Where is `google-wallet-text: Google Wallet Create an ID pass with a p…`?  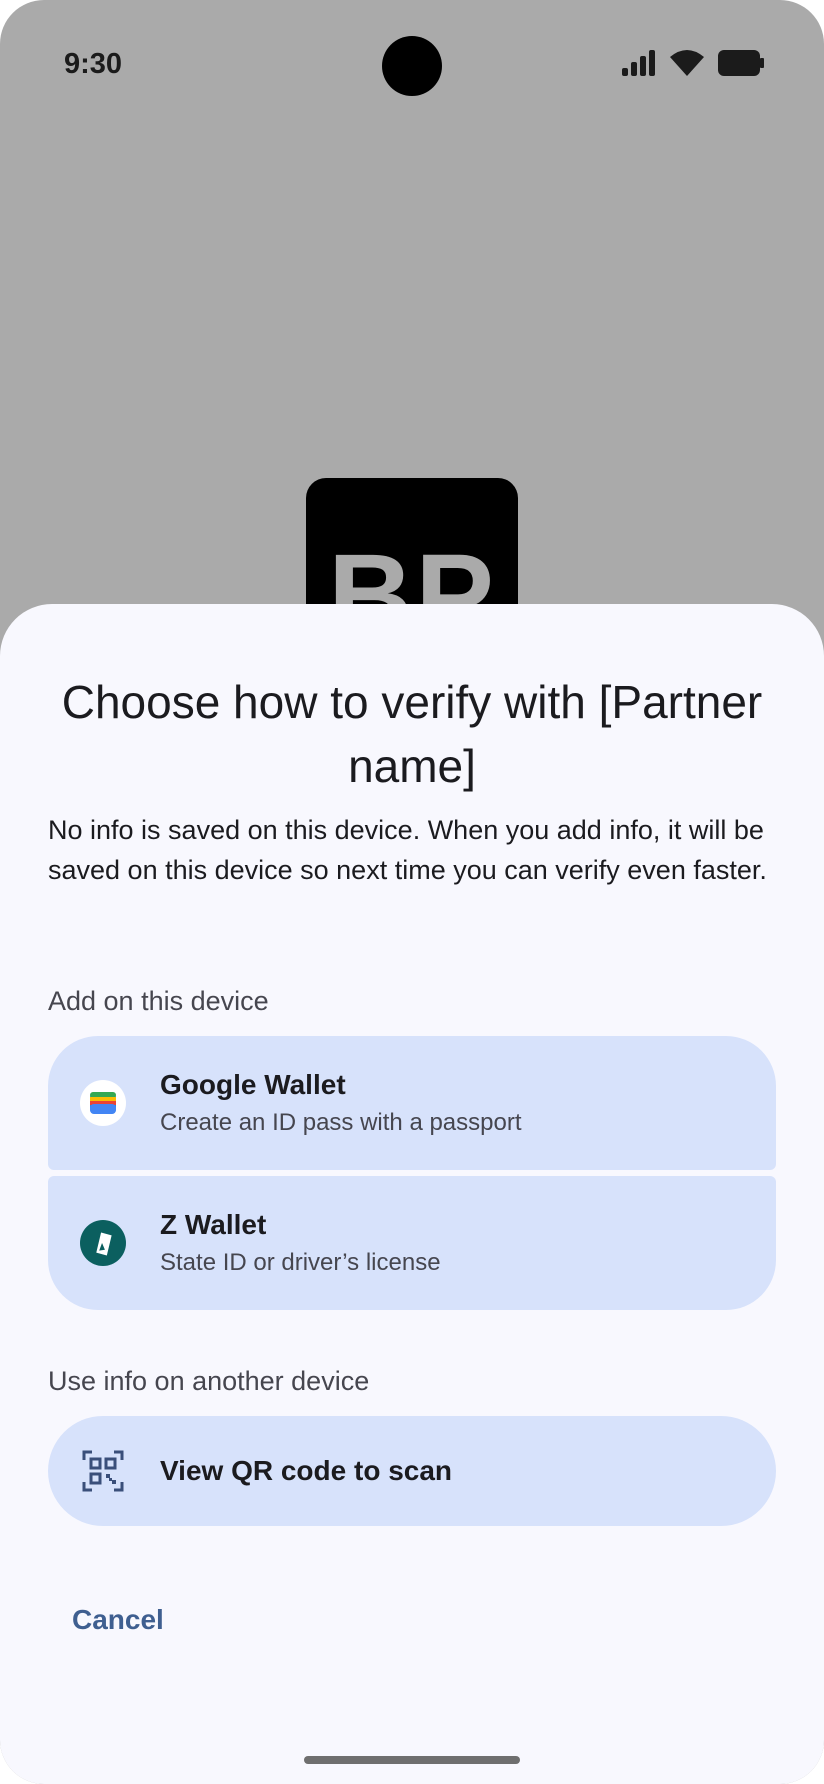
google-wallet-text: Google Wallet Create an ID pass with a p… is located at coordinates (341, 1103).